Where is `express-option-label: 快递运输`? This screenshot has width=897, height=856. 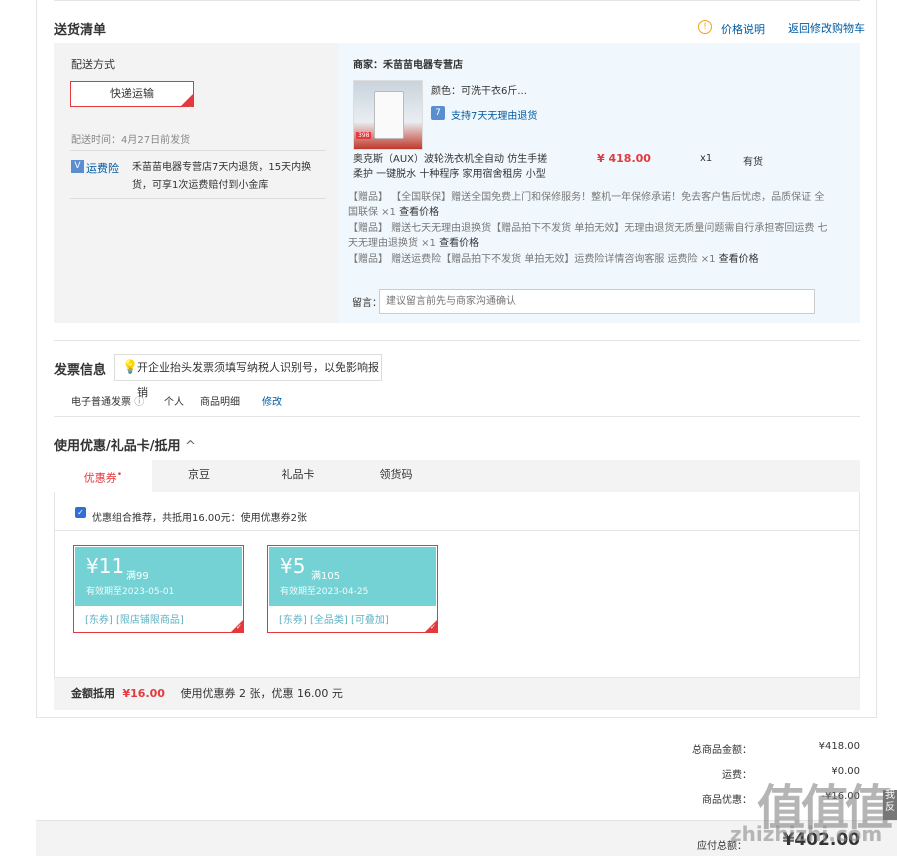 express-option-label: 快递运输 is located at coordinates (132, 93).